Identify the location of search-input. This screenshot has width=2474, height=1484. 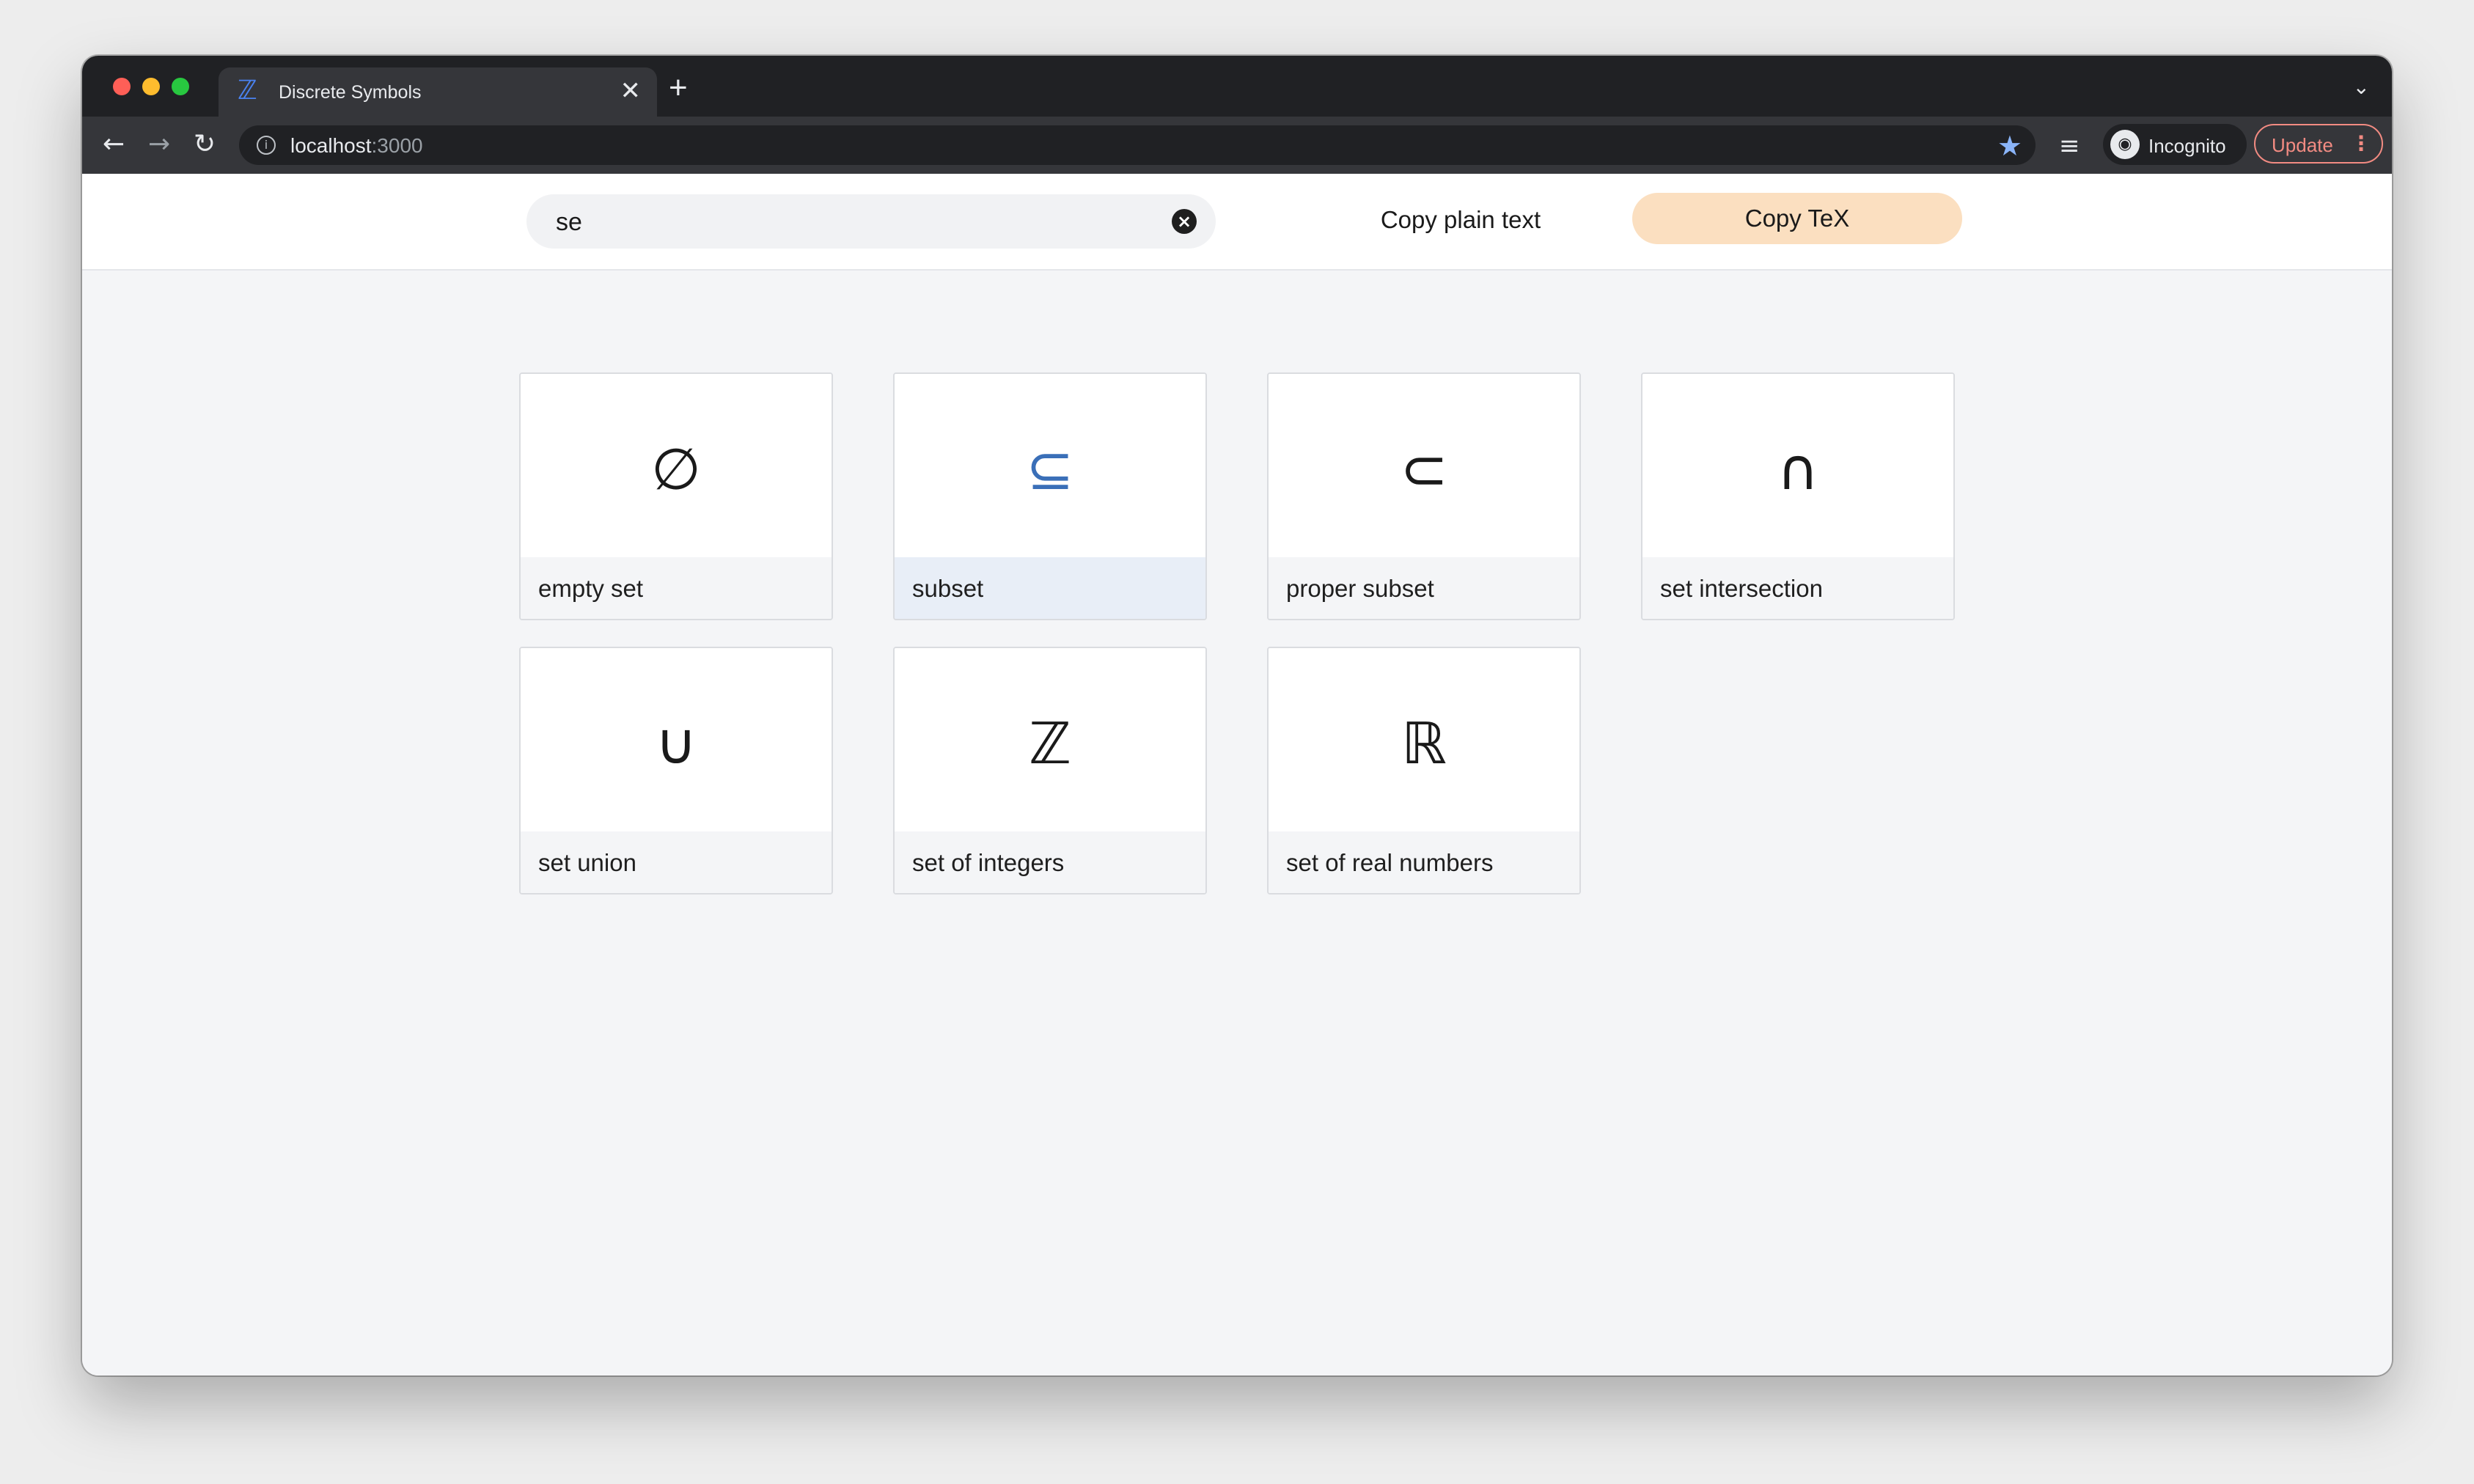
(841, 222).